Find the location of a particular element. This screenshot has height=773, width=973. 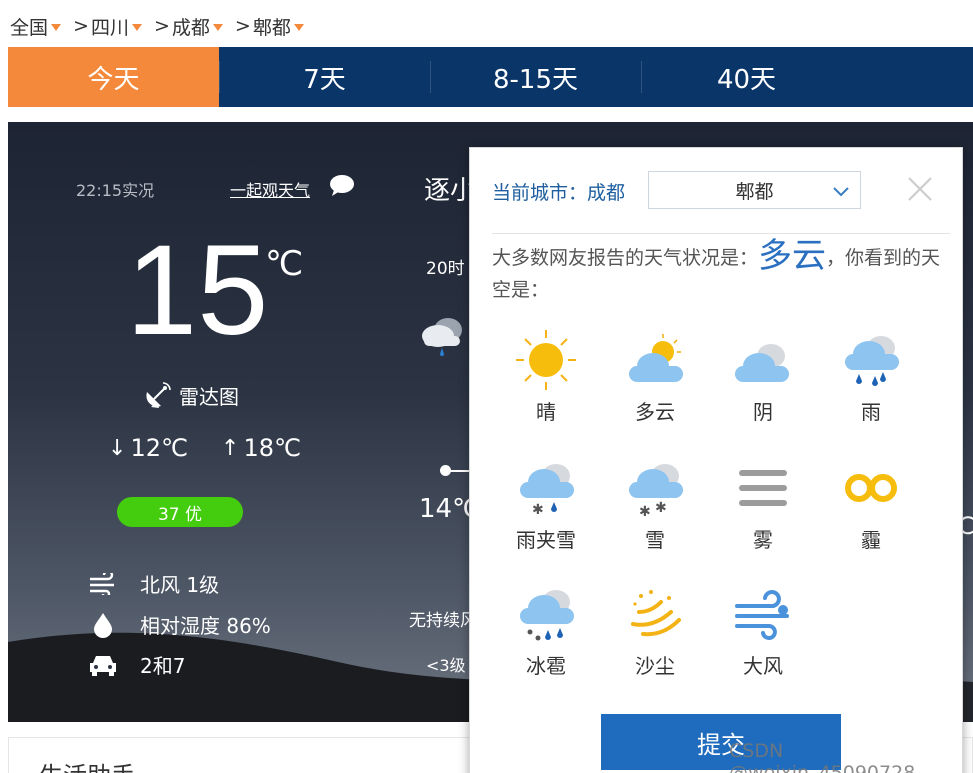

option-sunny: 晴 is located at coordinates (546, 376).